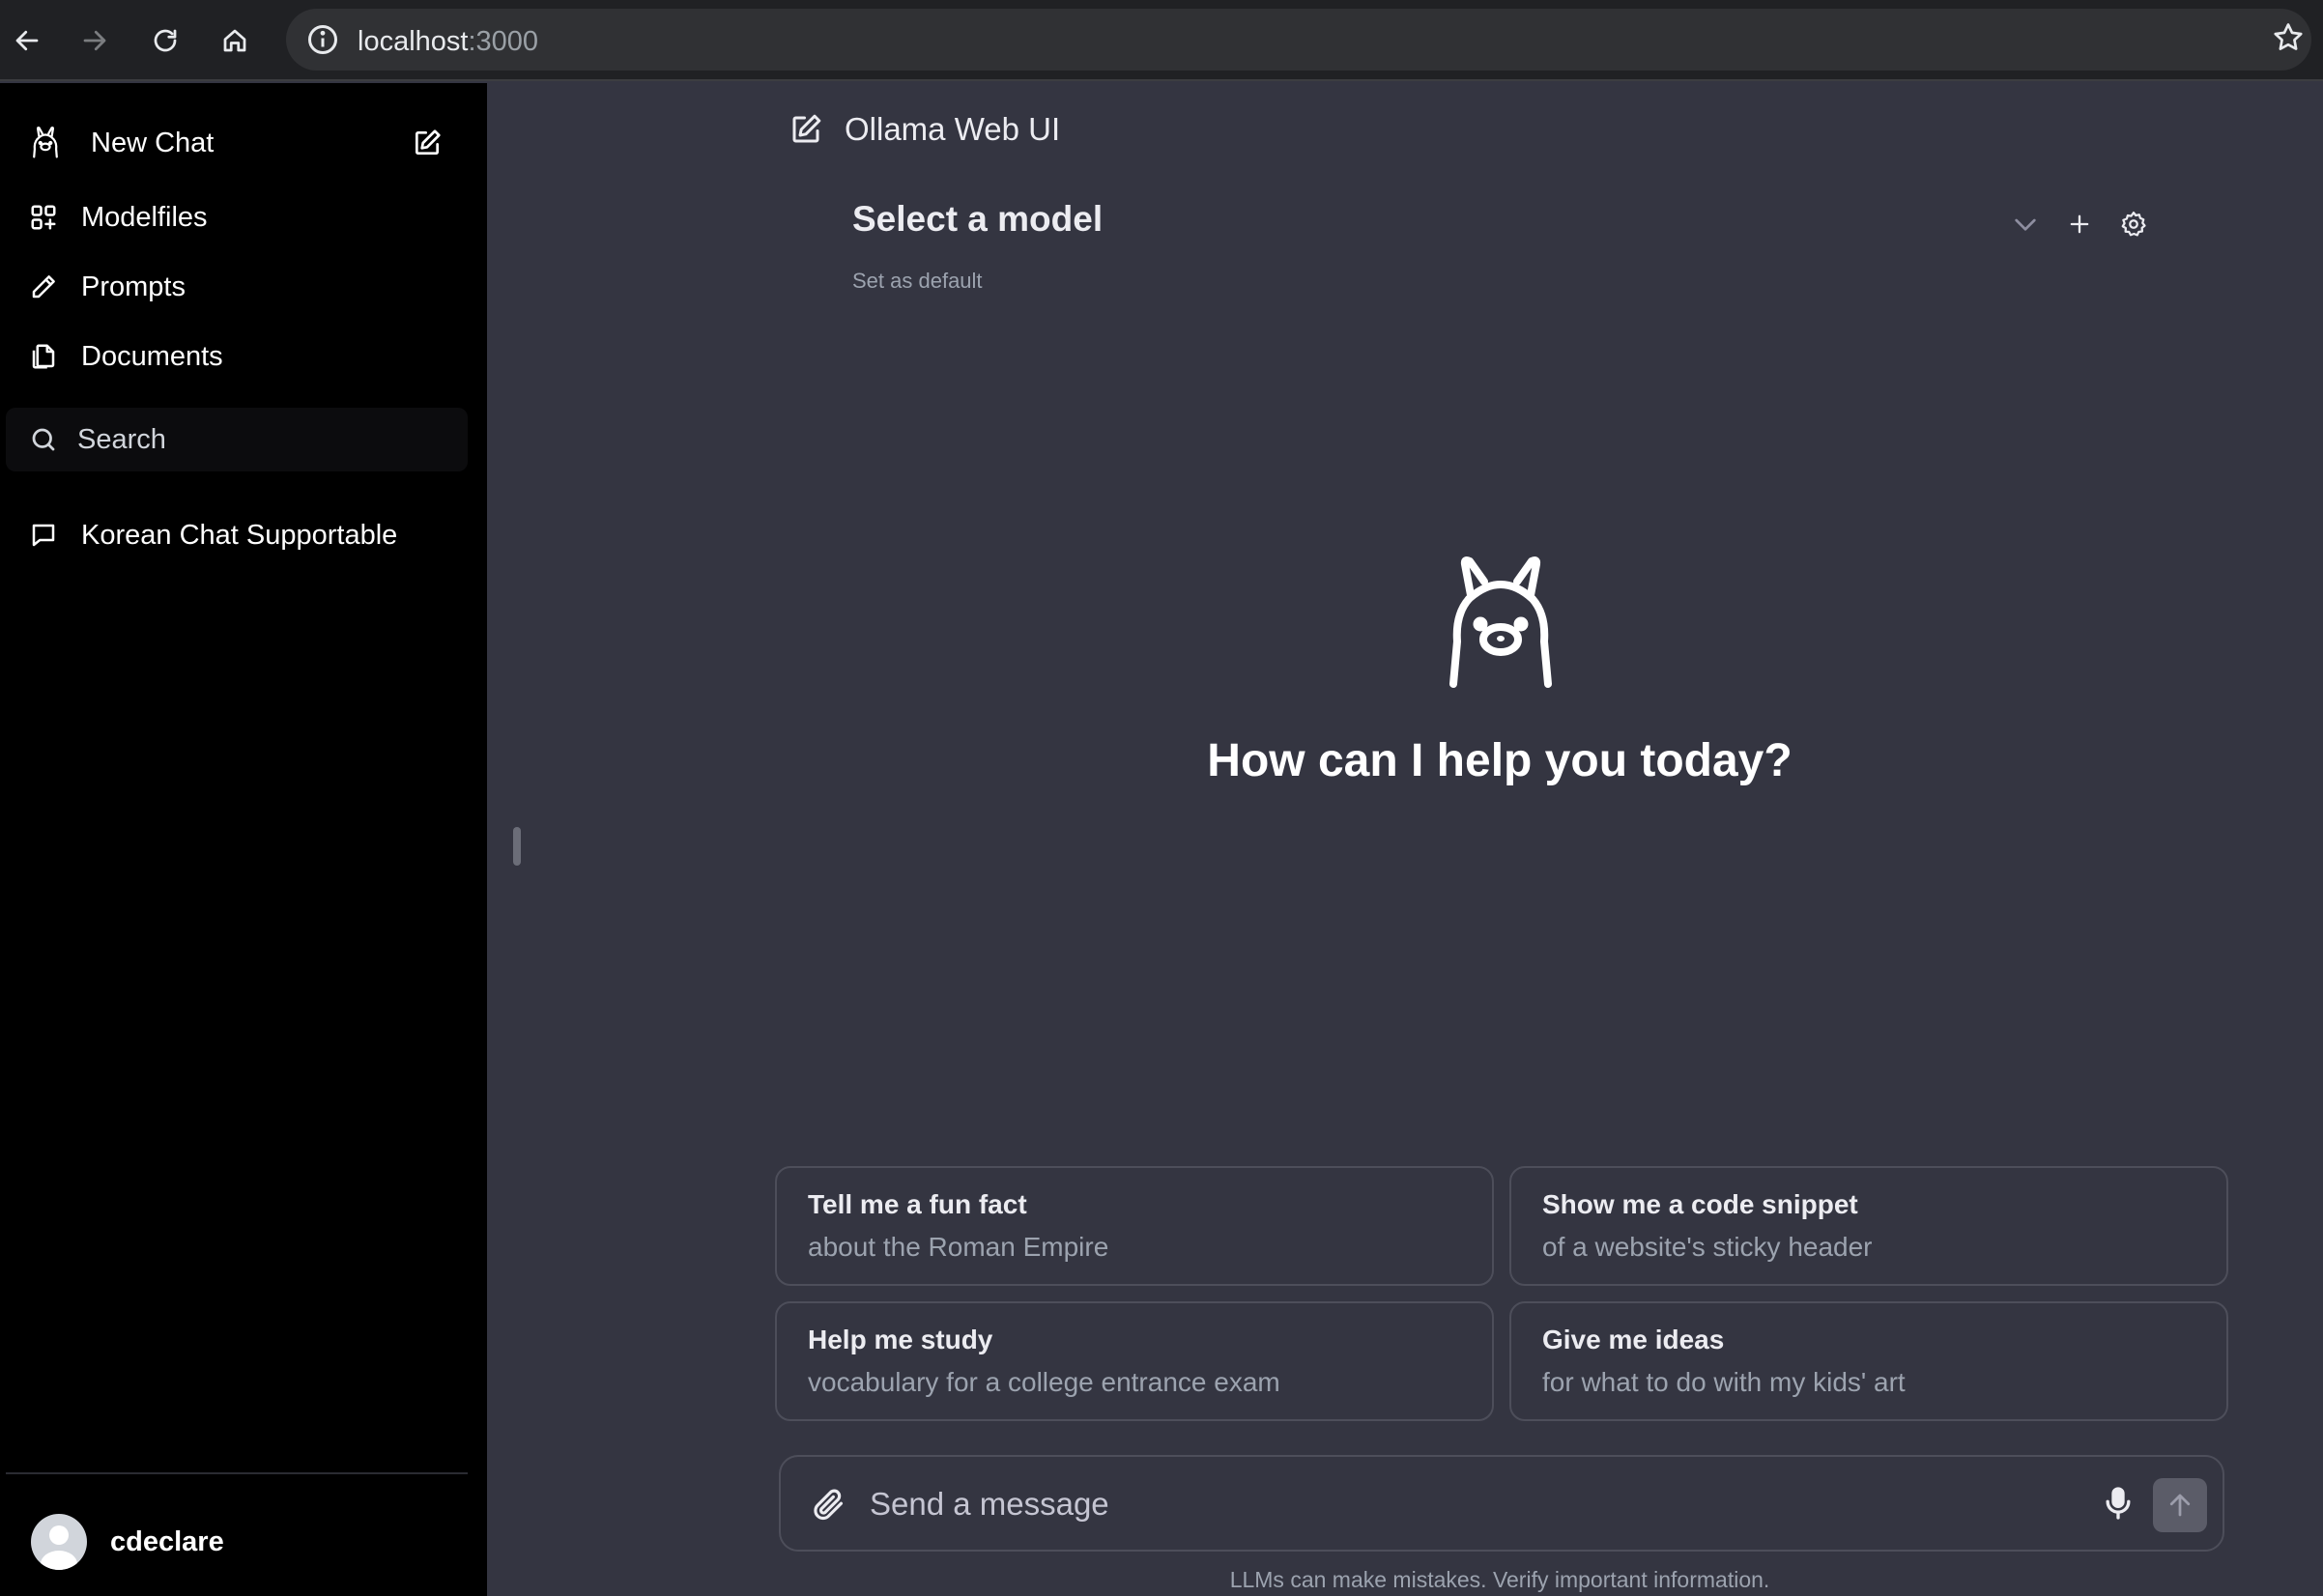 The image size is (2323, 1596). I want to click on model-selector: Select a model, so click(978, 220).